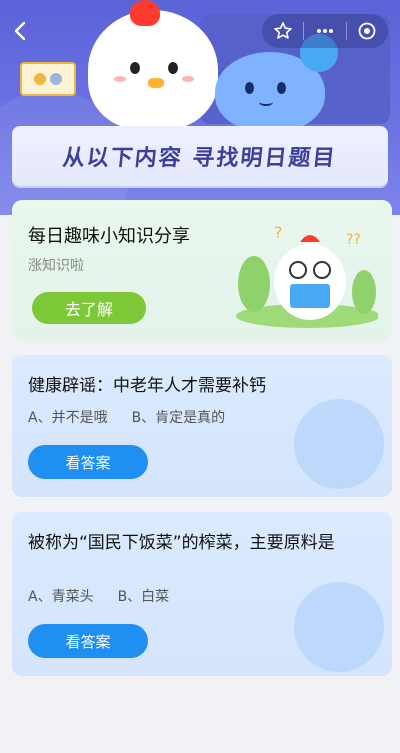 This screenshot has height=753, width=400. I want to click on question-title: 被称为“国民下饭菜”的榨菜，主要原料是, so click(181, 543).